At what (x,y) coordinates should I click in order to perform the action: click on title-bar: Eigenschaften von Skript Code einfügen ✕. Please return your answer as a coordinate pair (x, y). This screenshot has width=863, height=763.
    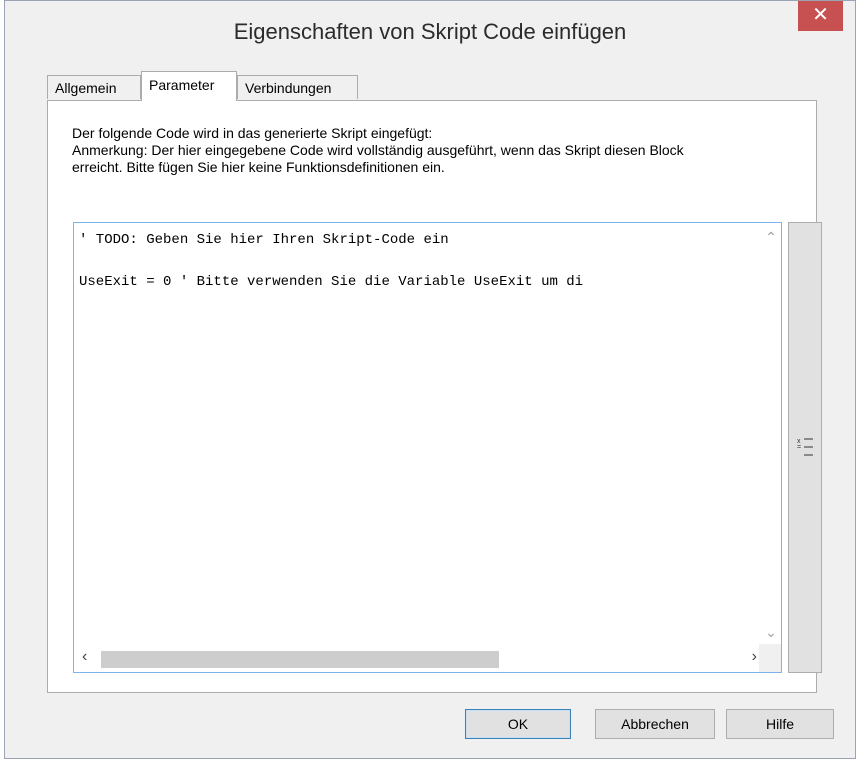
    Looking at the image, I should click on (430, 34).